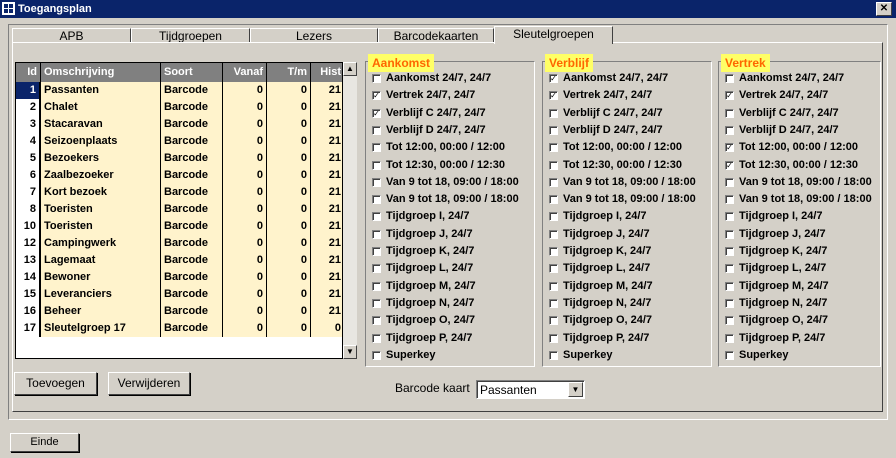  I want to click on cell-id: 2, so click(28, 107).